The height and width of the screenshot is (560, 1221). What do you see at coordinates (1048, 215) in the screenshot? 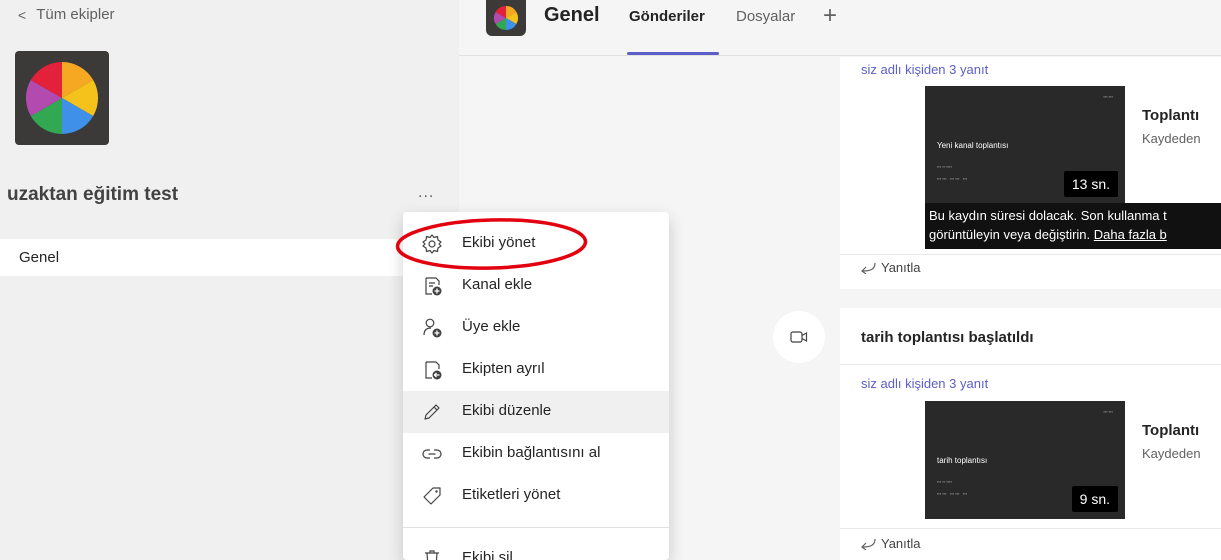
I see `warning-line: Bu kaydın süresi dolacak. Son kullanma t` at bounding box center [1048, 215].